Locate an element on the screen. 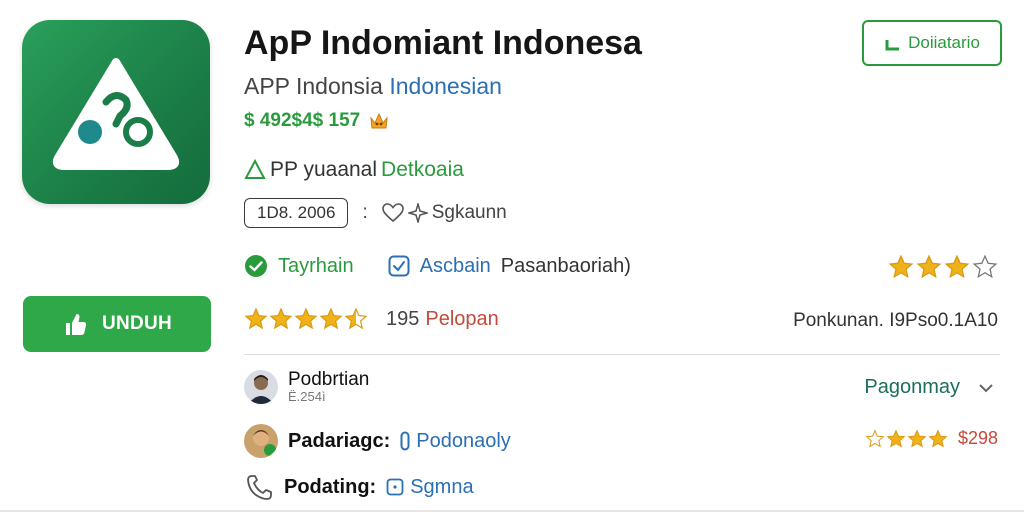  price-row: $ 492$4$ 157 is located at coordinates (317, 121).